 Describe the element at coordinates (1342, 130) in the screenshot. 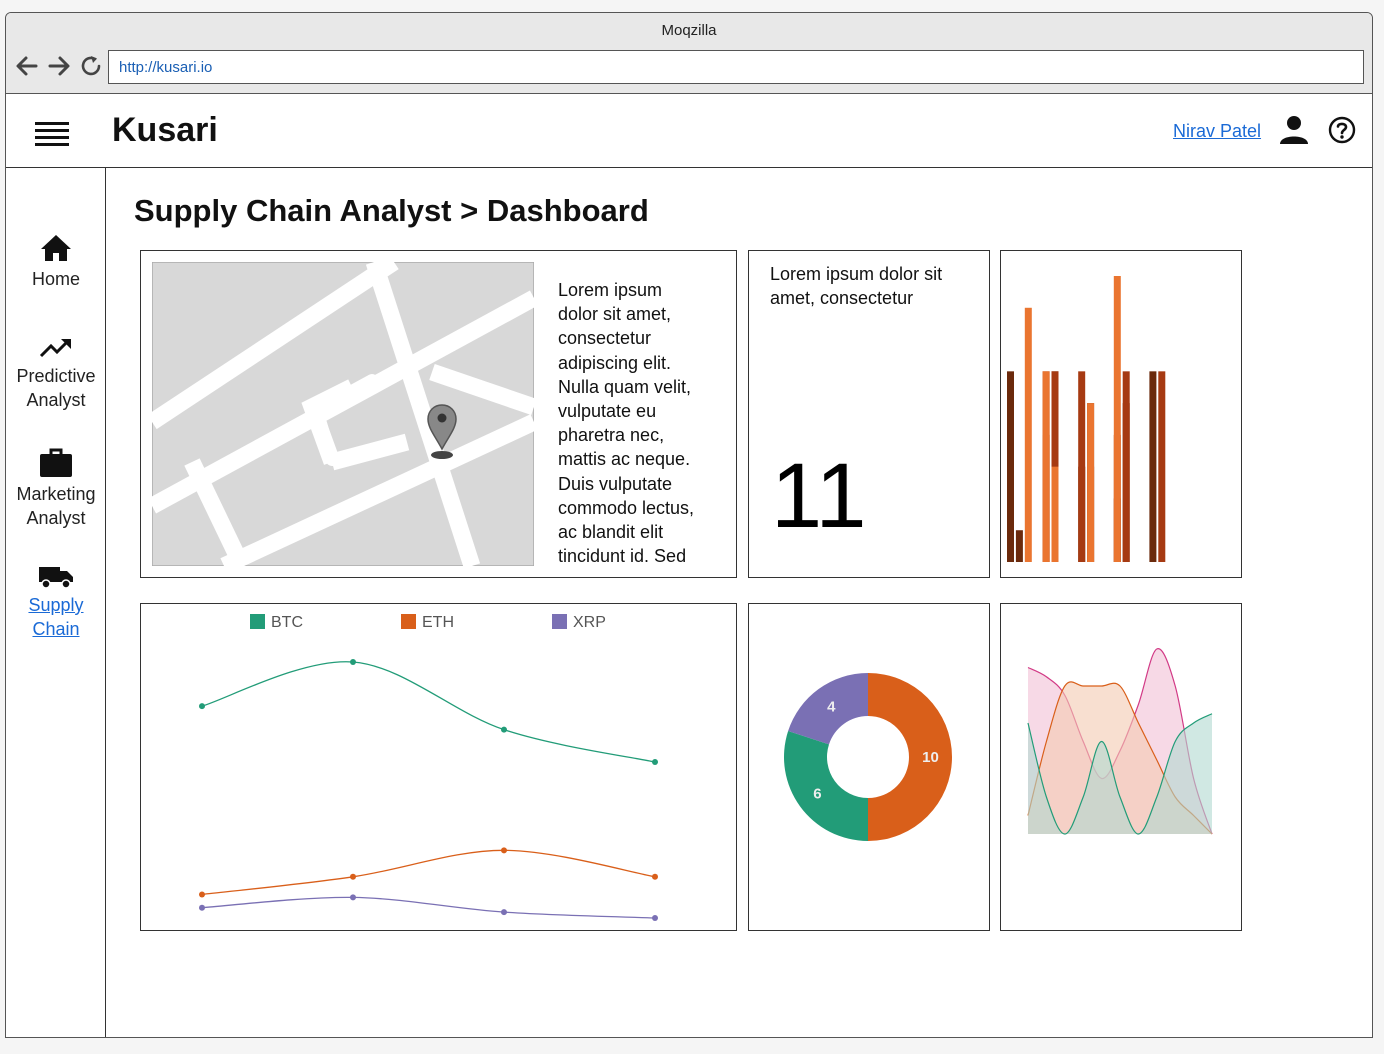

I see `help-icon` at that location.